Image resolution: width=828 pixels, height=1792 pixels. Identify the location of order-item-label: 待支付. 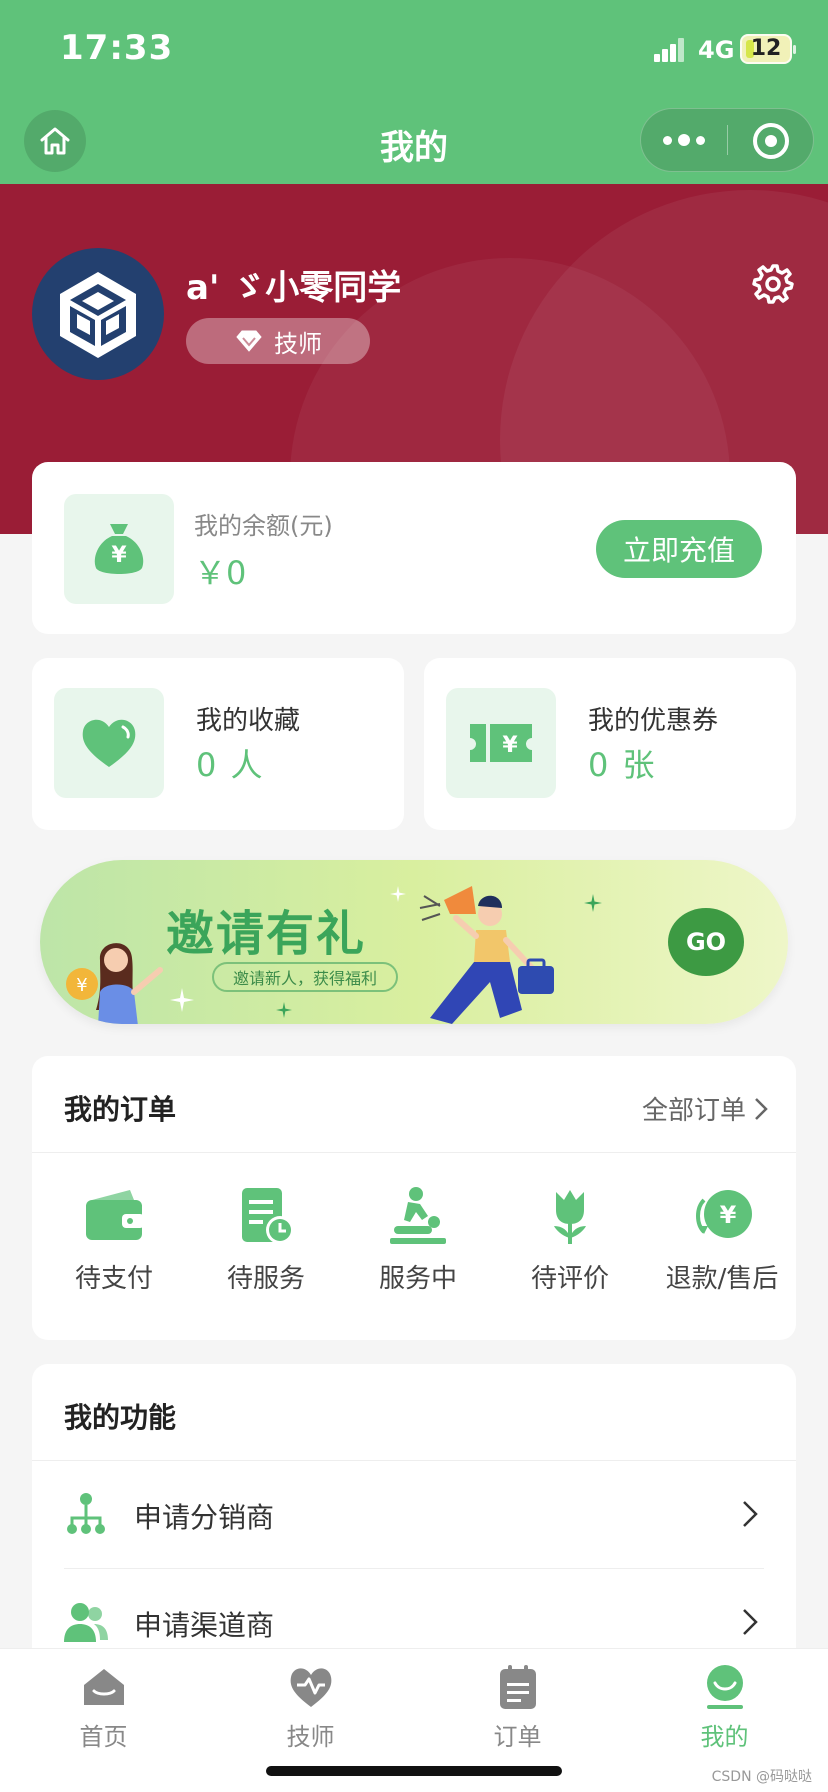
(113, 1279).